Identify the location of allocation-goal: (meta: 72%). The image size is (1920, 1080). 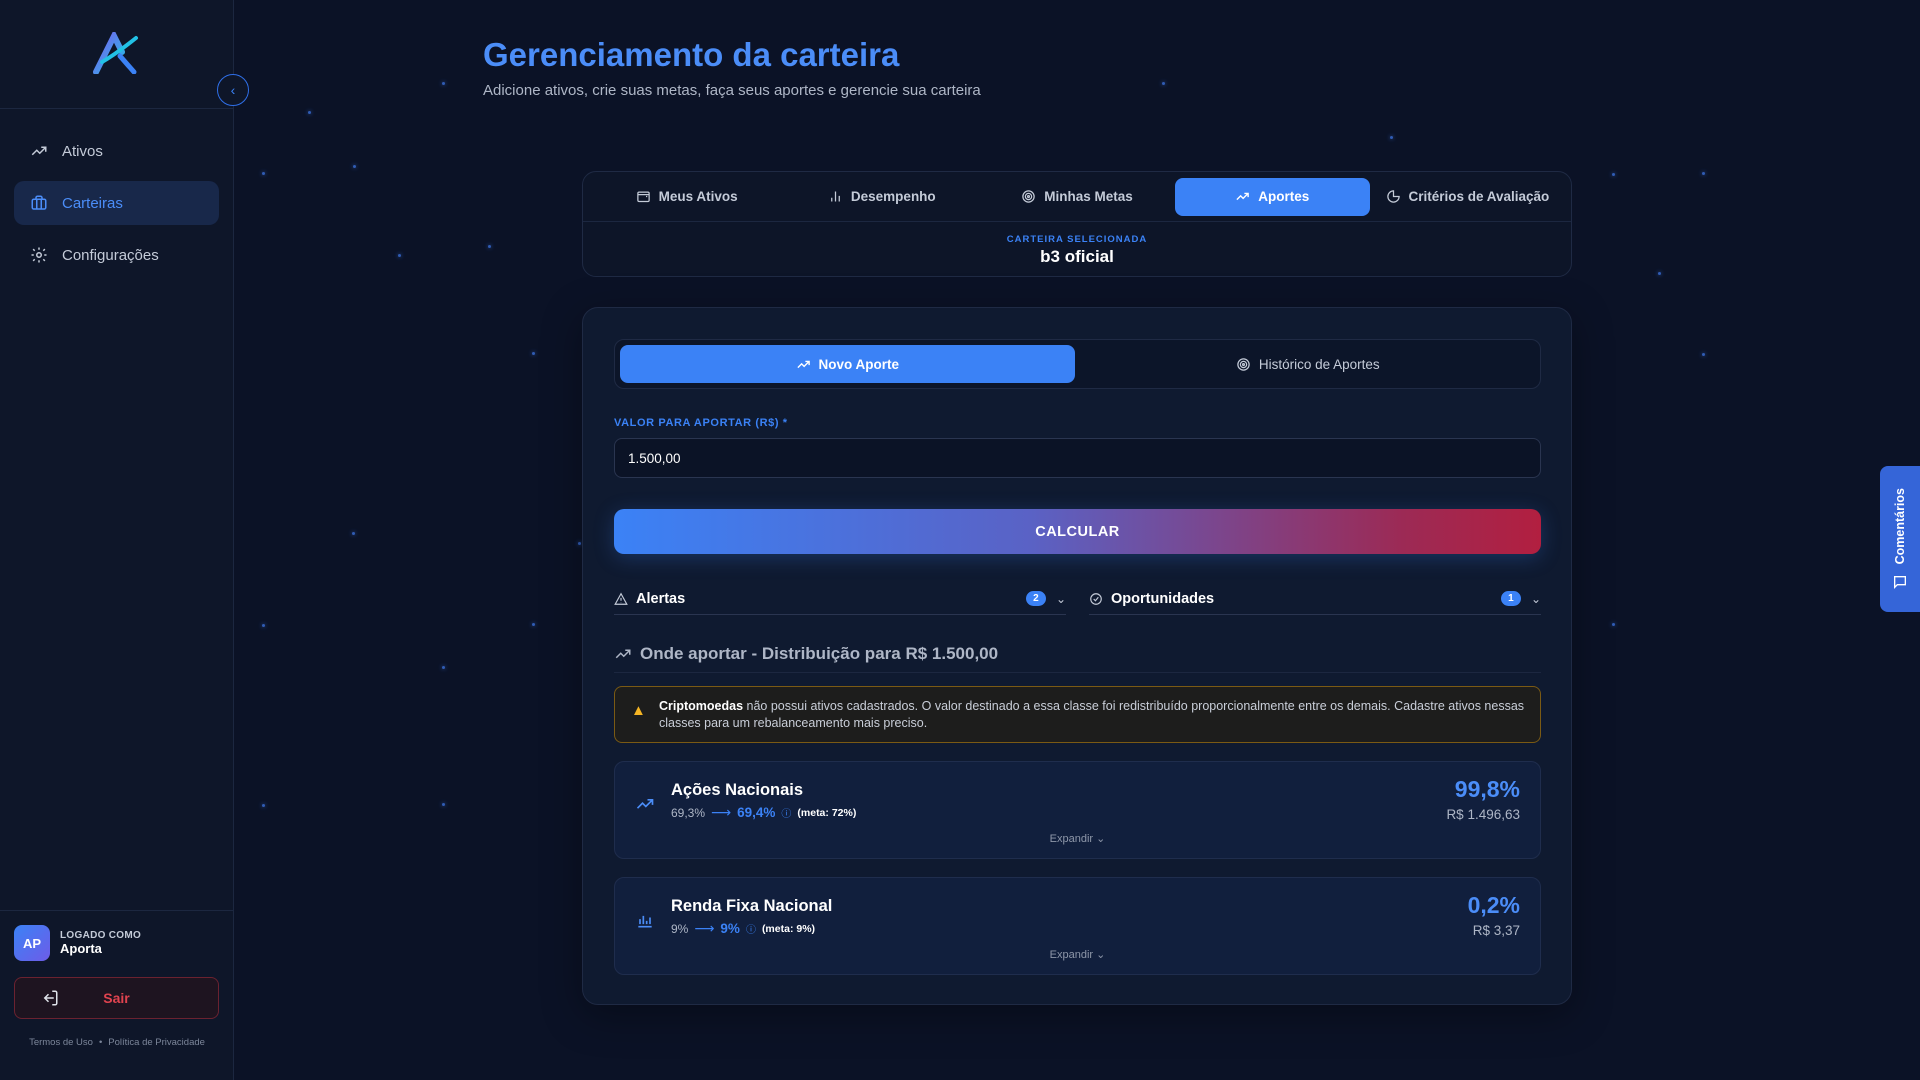
(827, 812).